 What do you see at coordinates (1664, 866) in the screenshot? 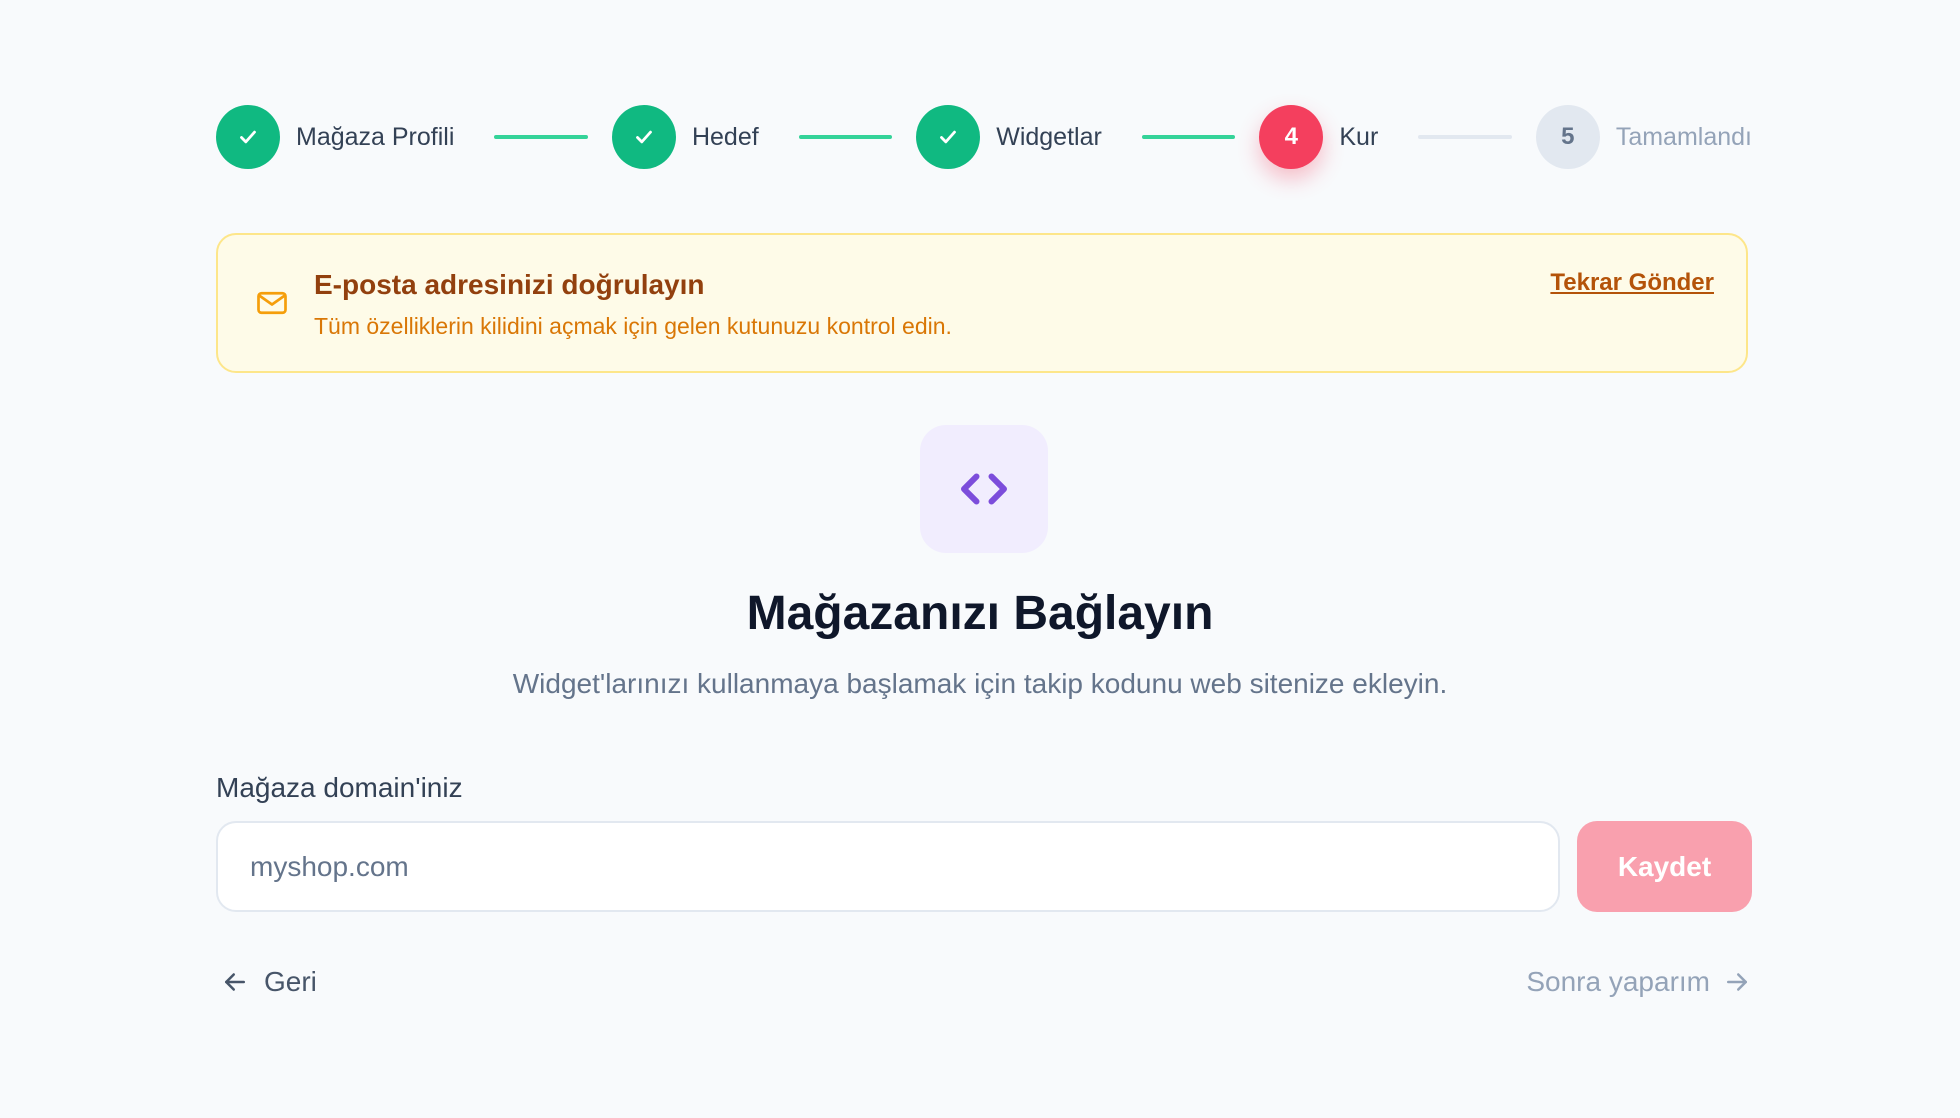
I see `save-button: Kaydet` at bounding box center [1664, 866].